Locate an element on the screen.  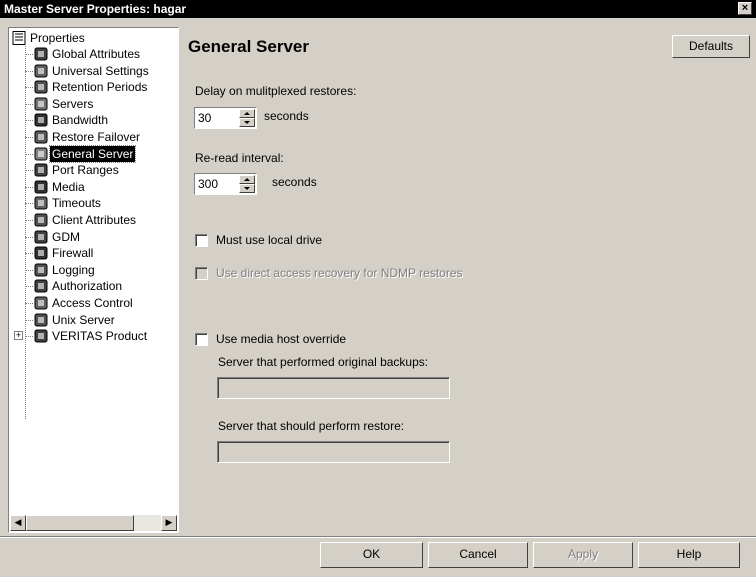
ok-button: OK is located at coordinates (371, 555).